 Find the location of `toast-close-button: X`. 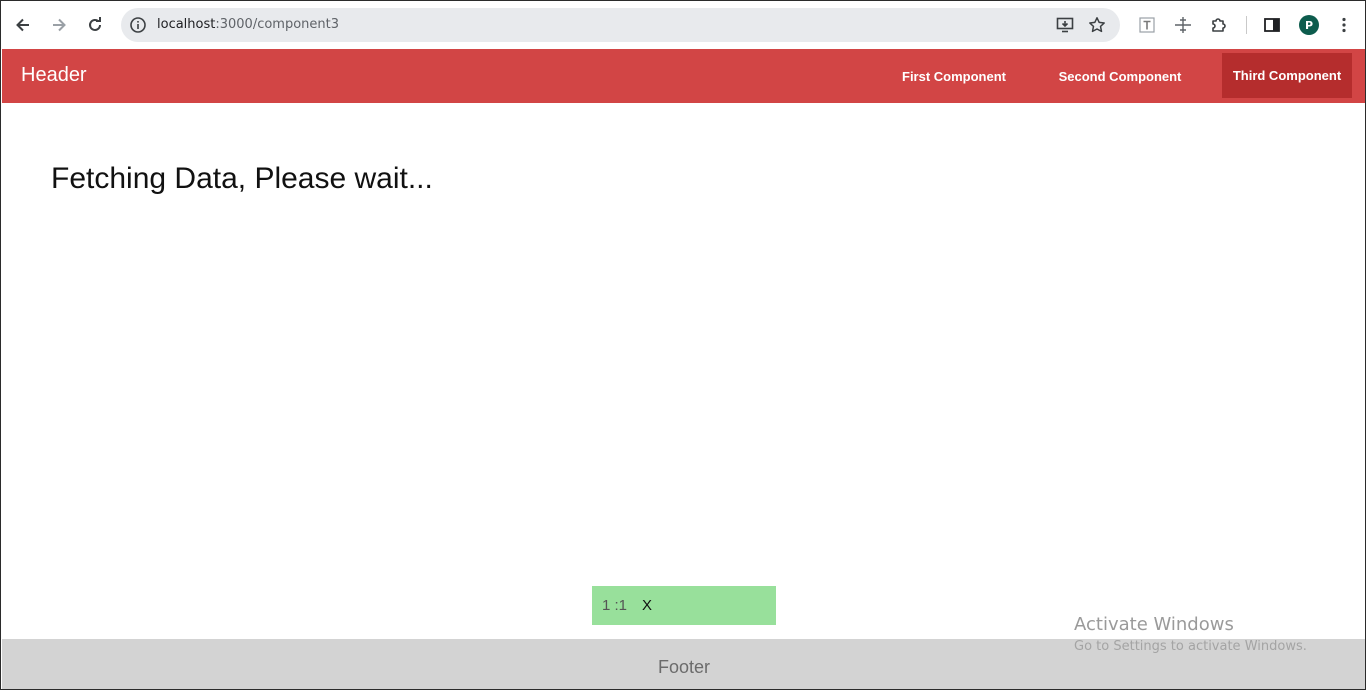

toast-close-button: X is located at coordinates (647, 605).